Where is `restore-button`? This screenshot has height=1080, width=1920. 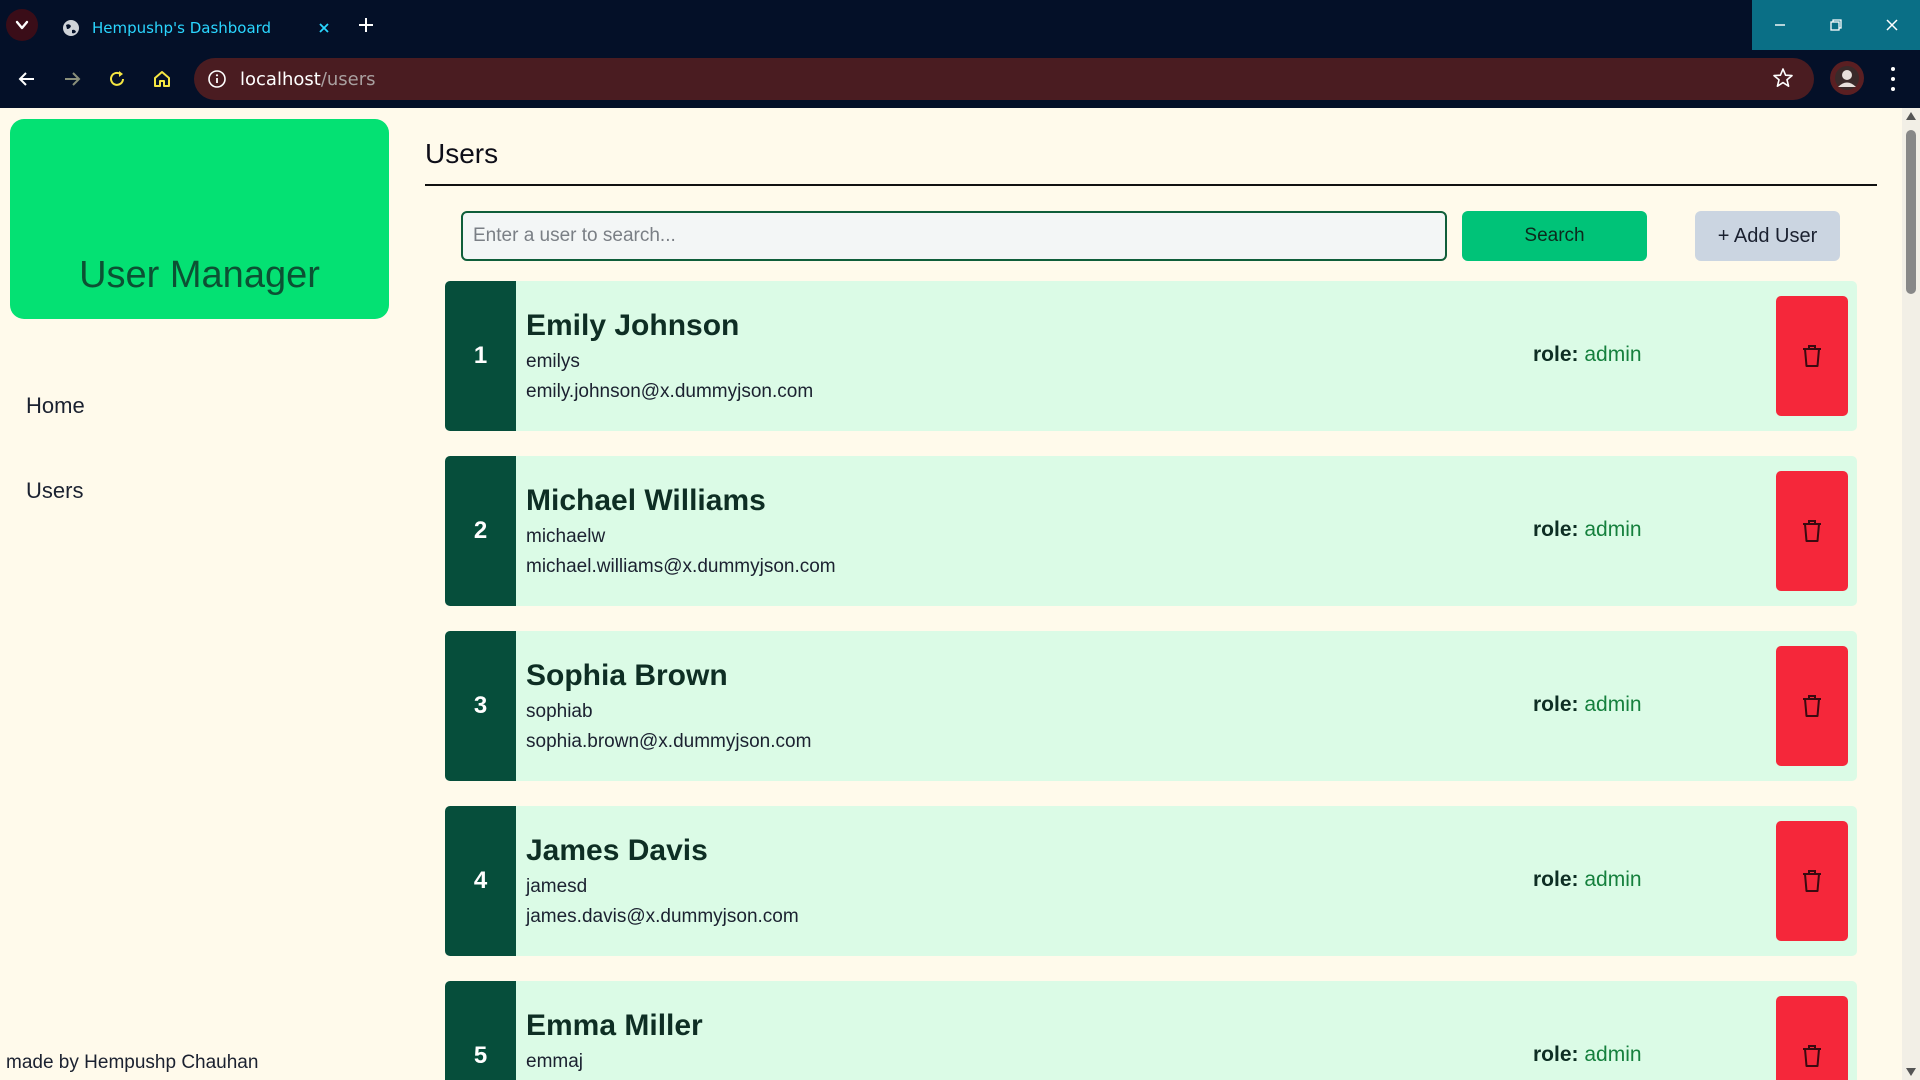
restore-button is located at coordinates (1836, 25).